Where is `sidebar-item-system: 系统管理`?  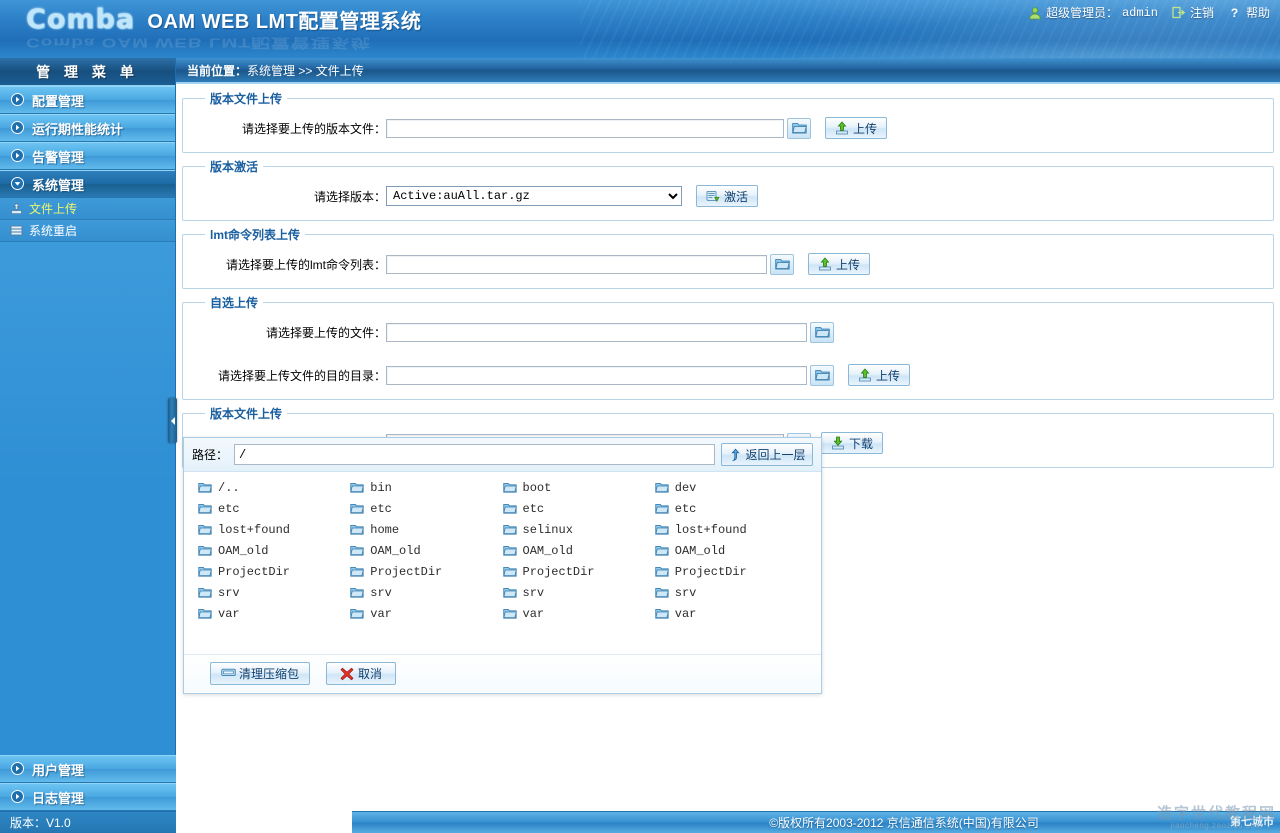
sidebar-item-system: 系统管理 is located at coordinates (87, 184).